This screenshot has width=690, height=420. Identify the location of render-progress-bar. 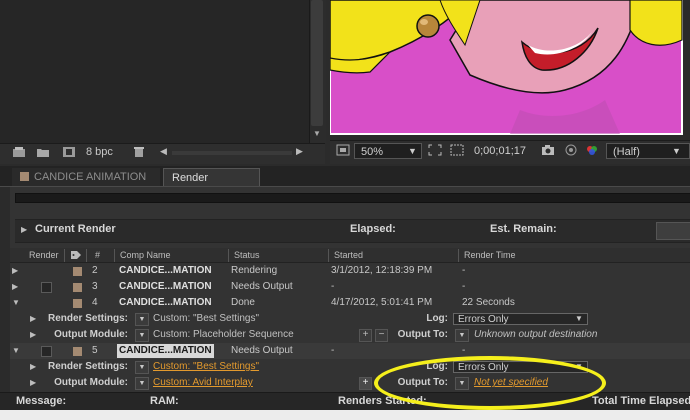
(352, 198).